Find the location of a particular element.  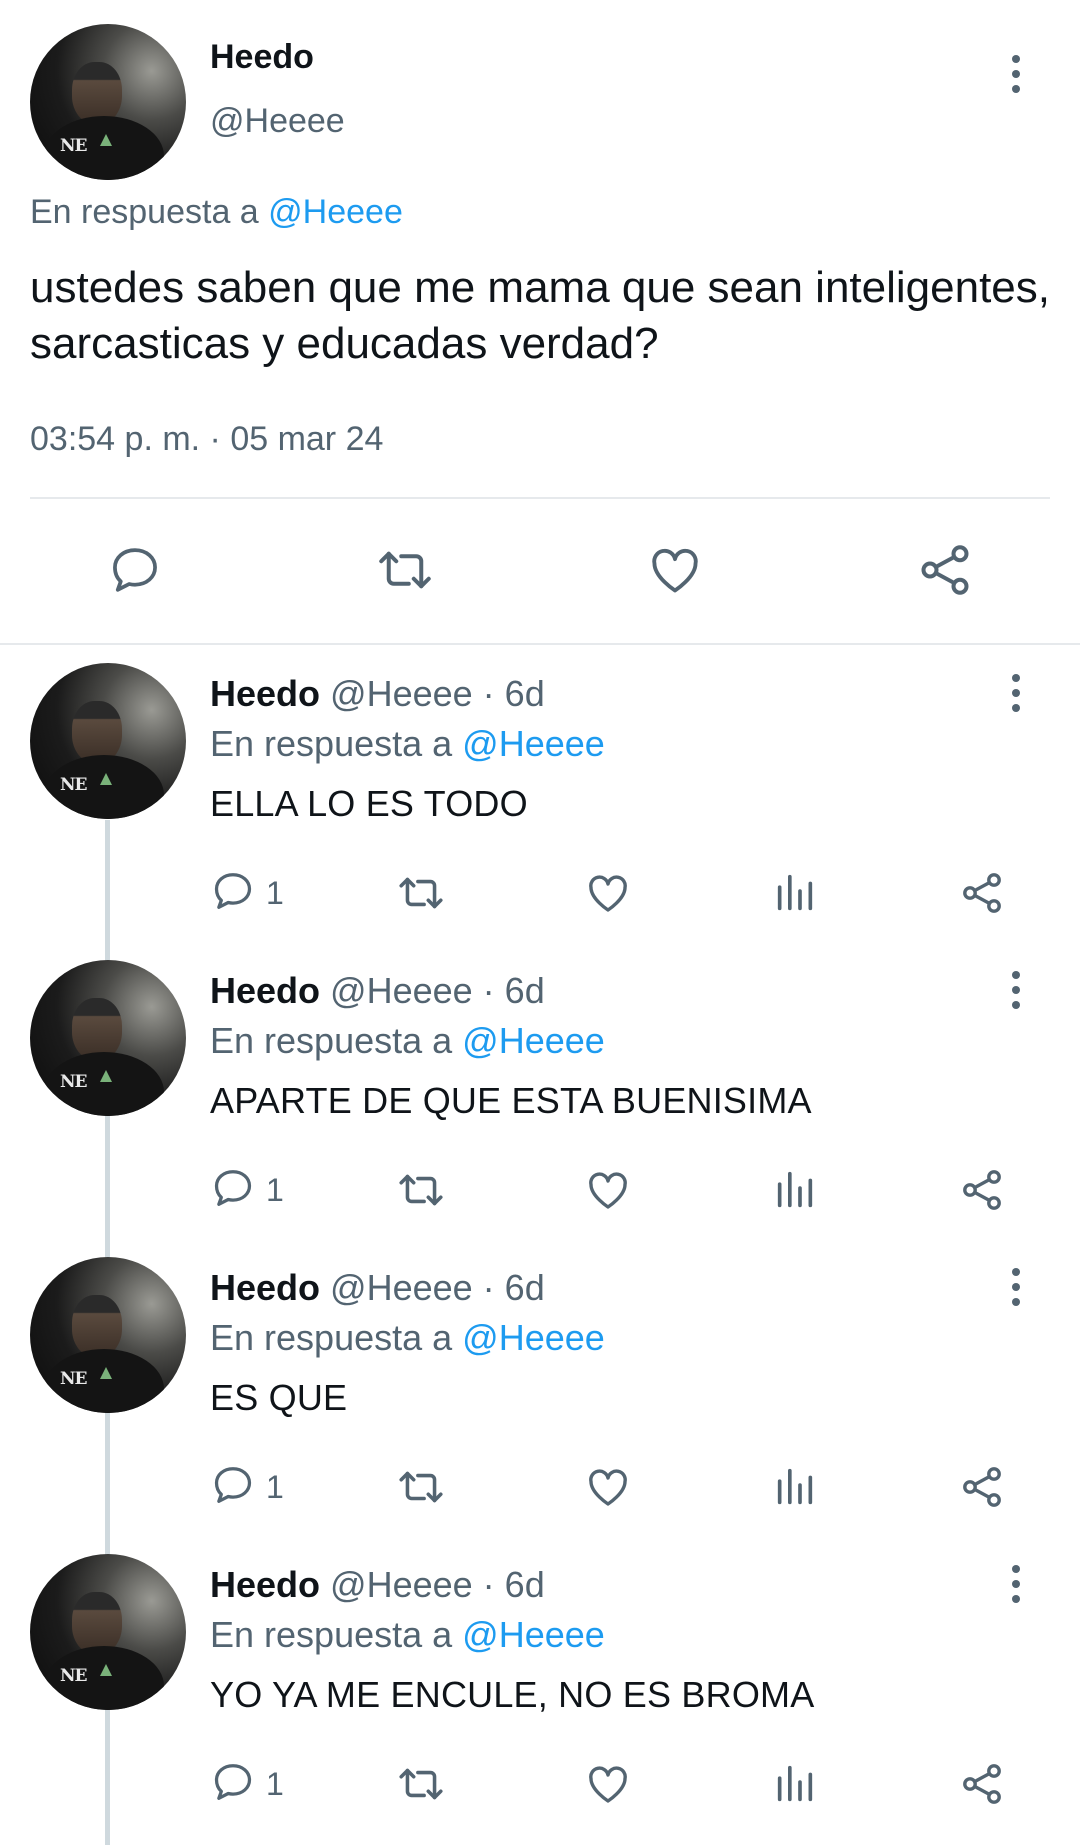

tweet-timestamp: 03:54 p. m. · 05 mar 24 is located at coordinates (207, 439).